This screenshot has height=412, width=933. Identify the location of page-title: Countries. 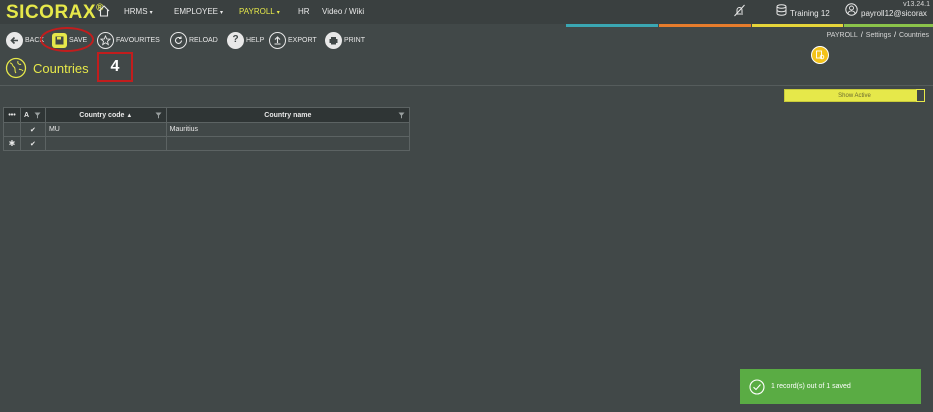
(61, 68).